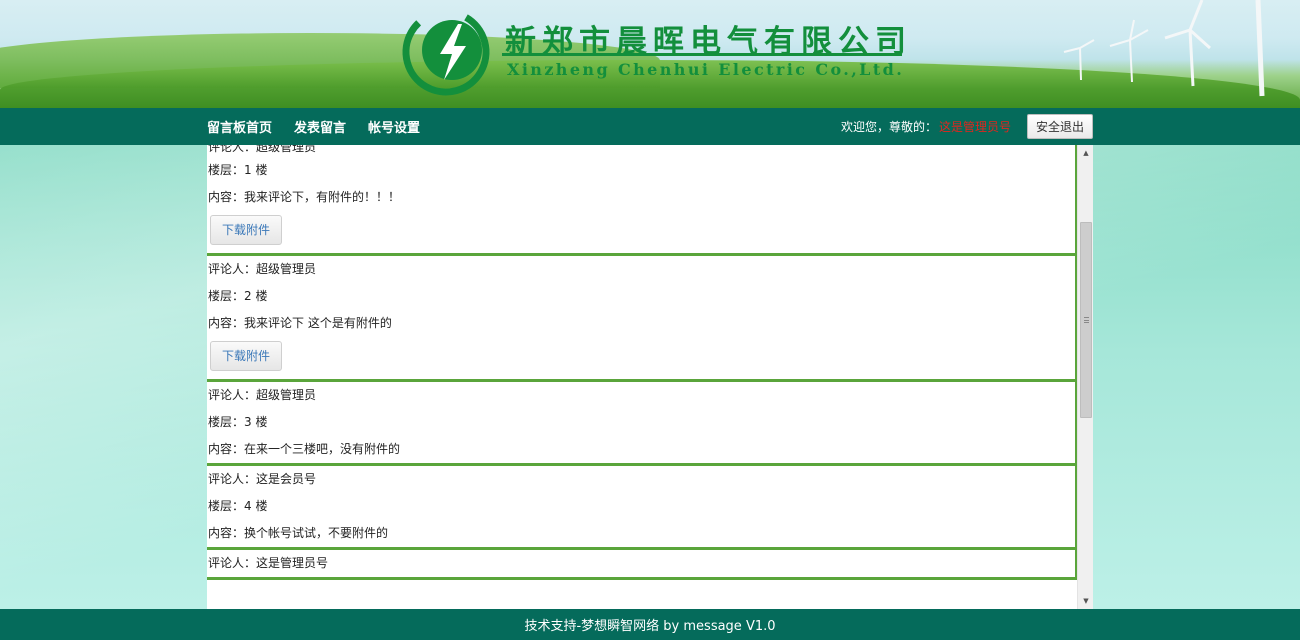  I want to click on vertical-scrollbar: ▲ ▼, so click(1085, 377).